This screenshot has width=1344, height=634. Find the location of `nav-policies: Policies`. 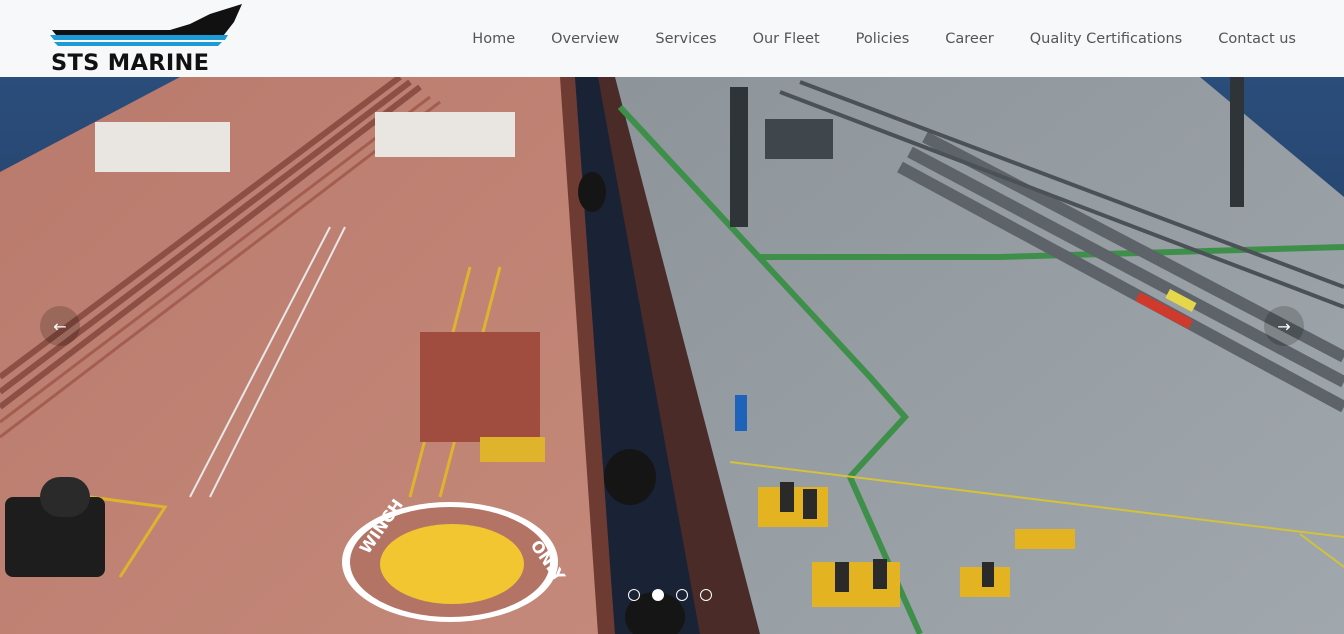

nav-policies: Policies is located at coordinates (883, 39).